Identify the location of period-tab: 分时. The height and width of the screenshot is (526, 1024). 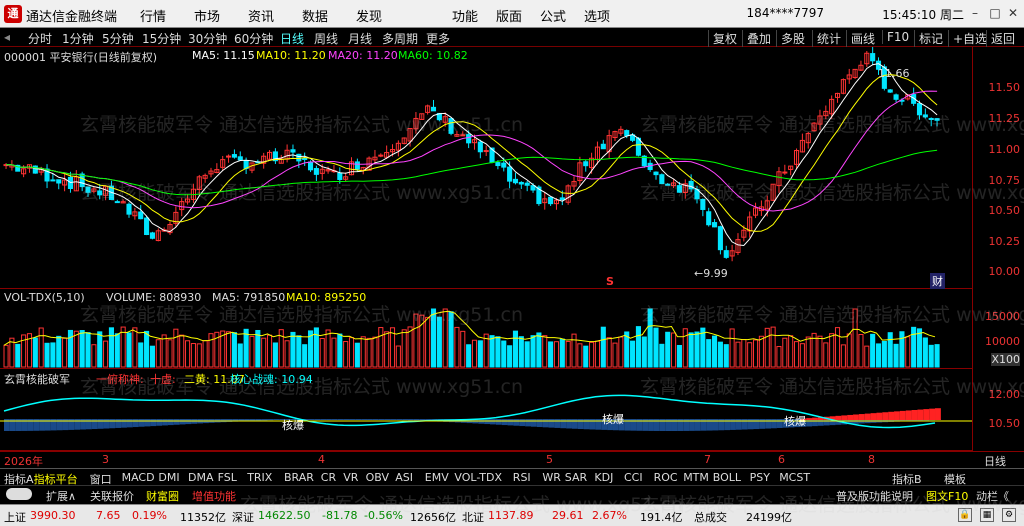
(40, 38).